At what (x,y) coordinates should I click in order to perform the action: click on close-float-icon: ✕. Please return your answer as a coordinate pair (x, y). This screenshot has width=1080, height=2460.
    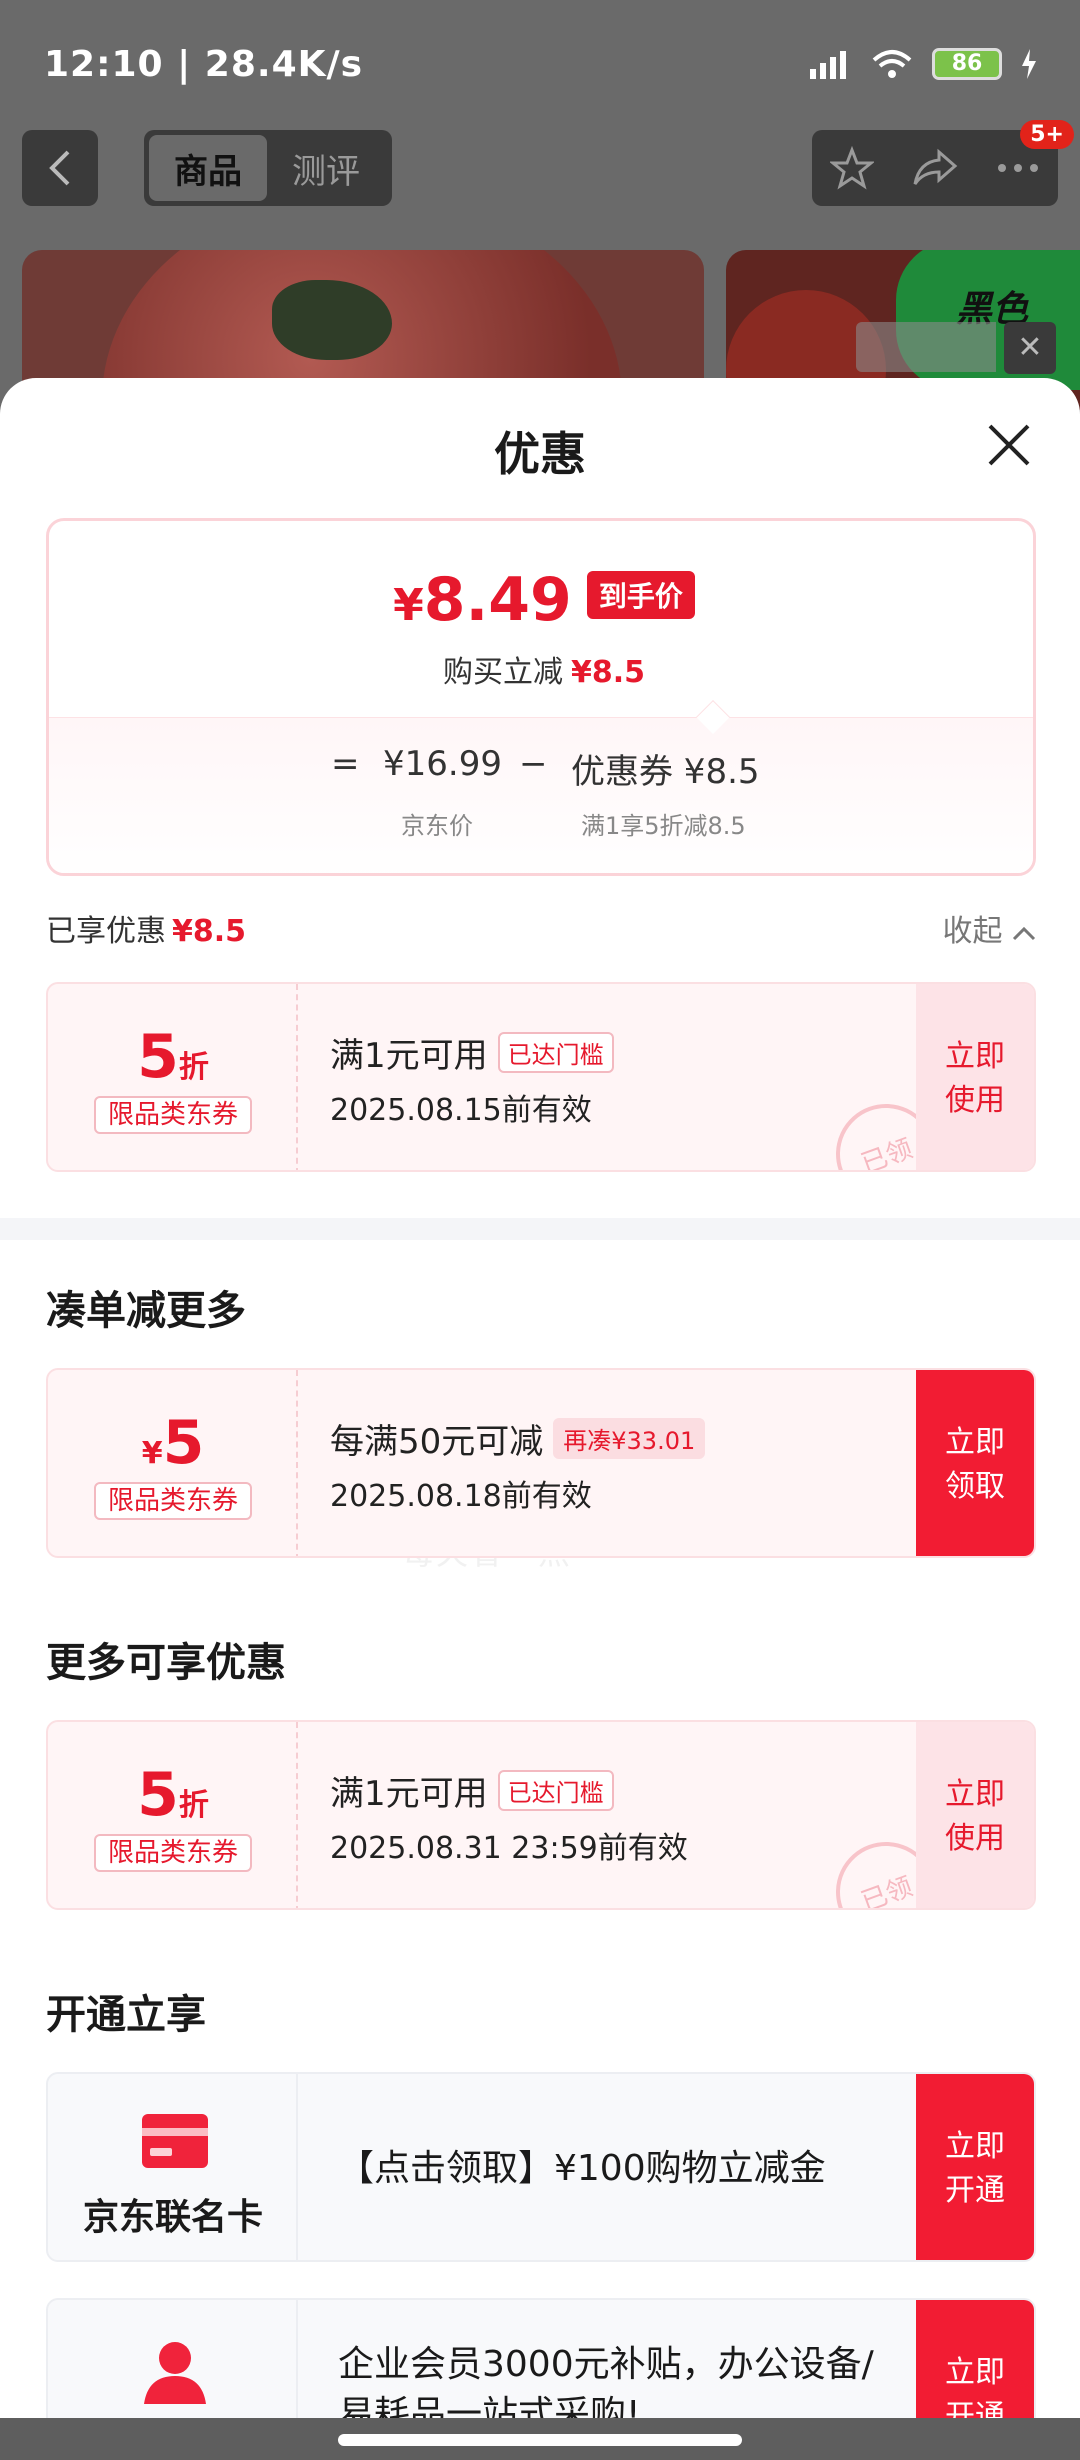
    Looking at the image, I should click on (1030, 348).